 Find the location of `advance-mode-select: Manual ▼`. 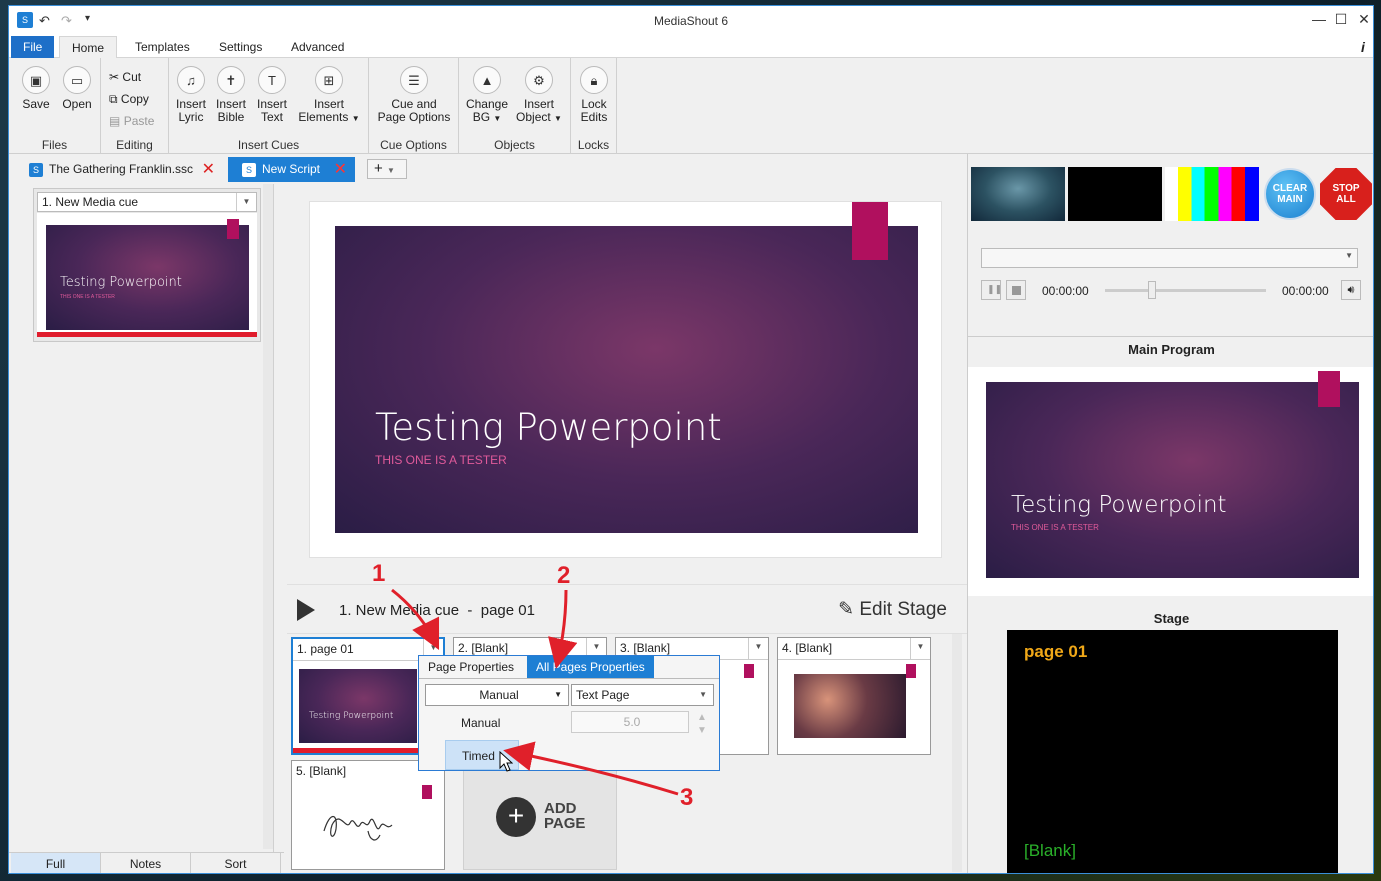

advance-mode-select: Manual ▼ is located at coordinates (497, 695).